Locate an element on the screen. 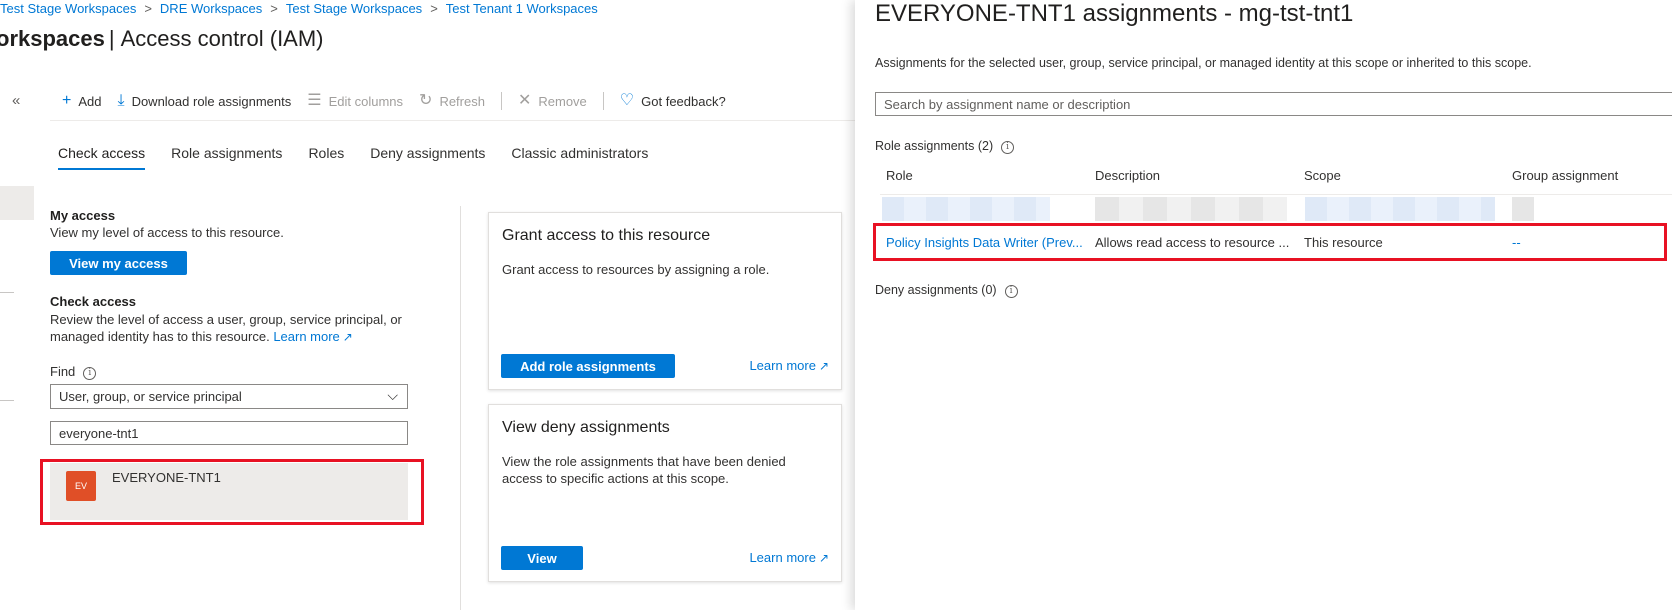  principal-search-input: everyone-tnt1 is located at coordinates (229, 433).